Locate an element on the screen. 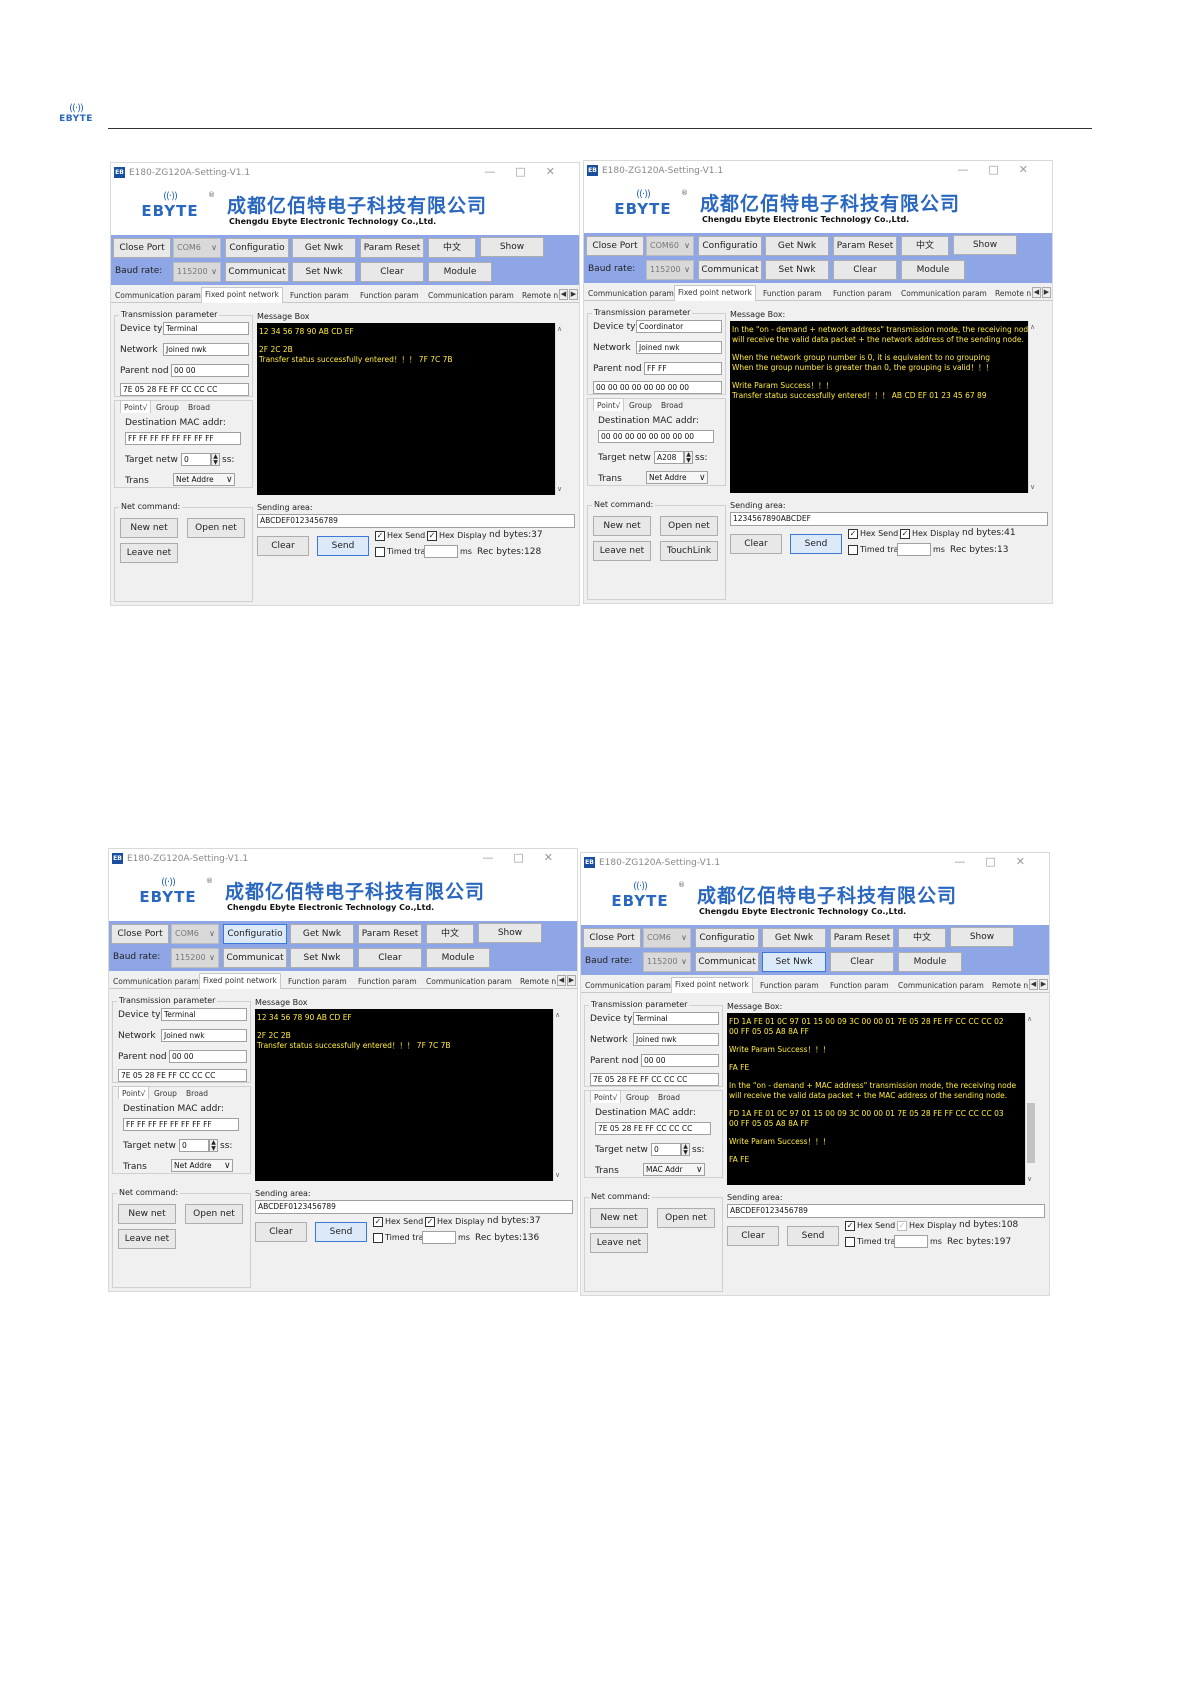  tab-communication-param-2: Communication param is located at coordinates (471, 296).